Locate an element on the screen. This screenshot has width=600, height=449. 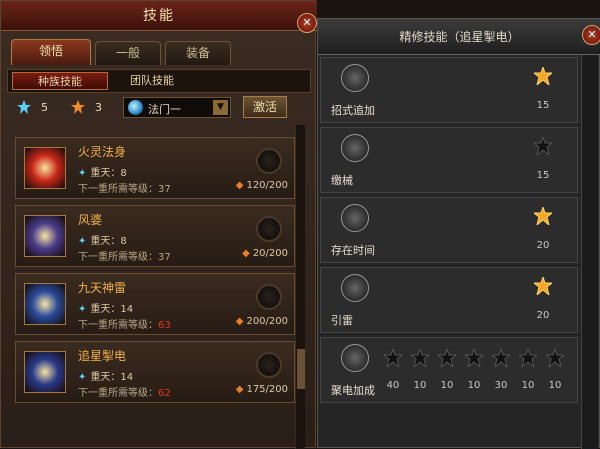
refine-label: 聚电加成 is located at coordinates (353, 390).